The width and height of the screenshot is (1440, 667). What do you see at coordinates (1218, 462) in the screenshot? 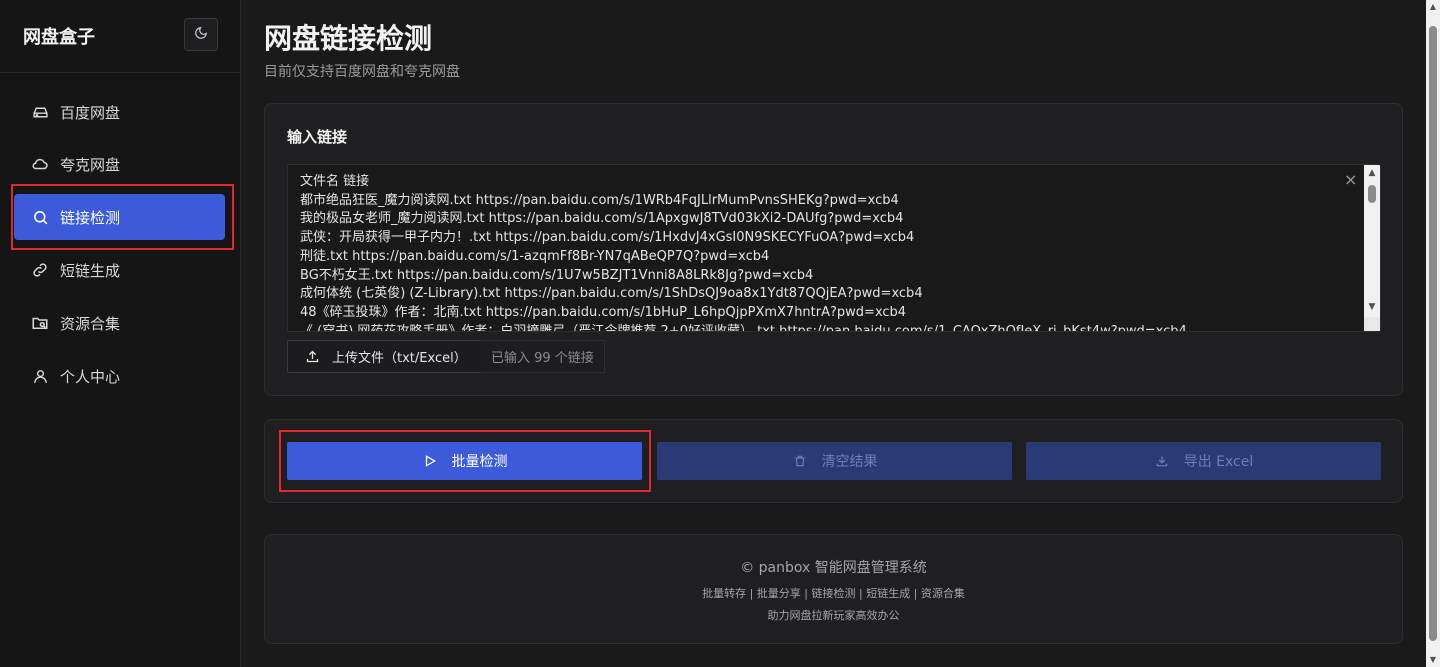
I see `export-excel-label: 导出 Excel` at bounding box center [1218, 462].